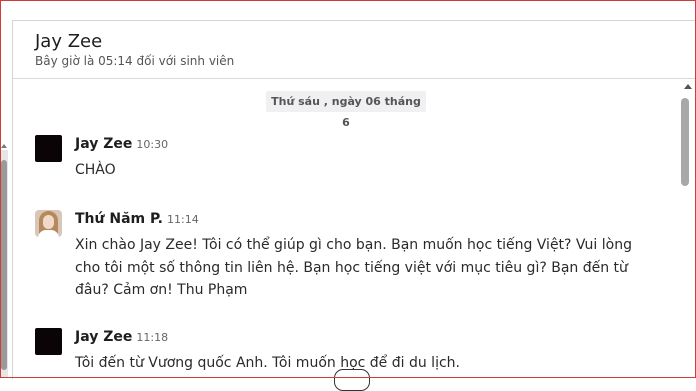  Describe the element at coordinates (346, 110) in the screenshot. I see `date-separator: Thứ sáu , ngày 06 tháng 6` at that location.